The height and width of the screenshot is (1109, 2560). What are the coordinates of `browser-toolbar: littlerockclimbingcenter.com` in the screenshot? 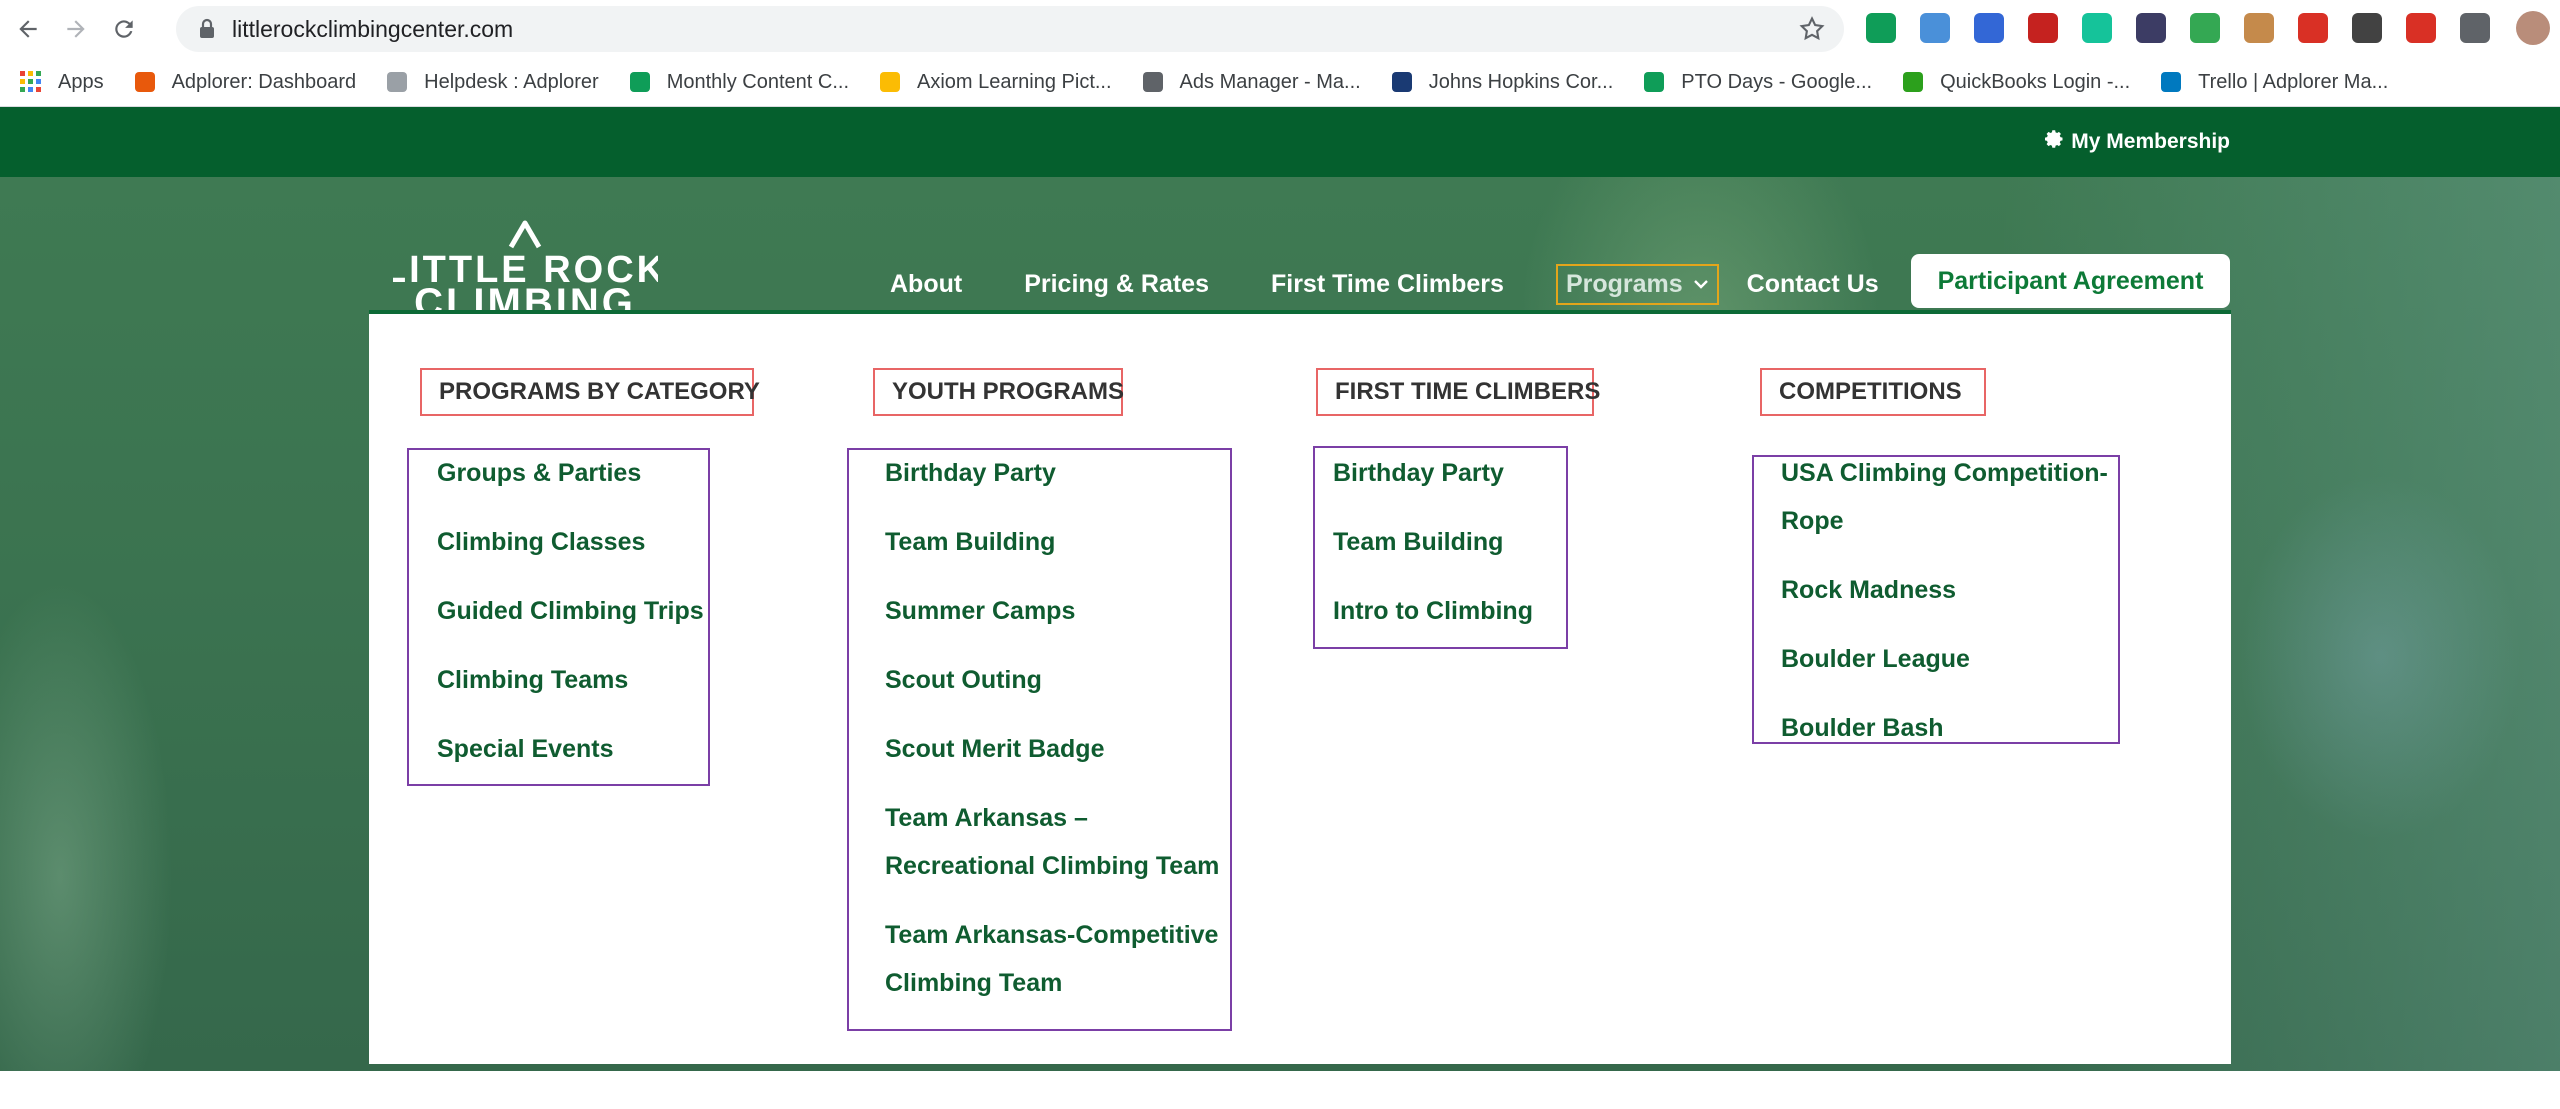 It's located at (1280, 29).